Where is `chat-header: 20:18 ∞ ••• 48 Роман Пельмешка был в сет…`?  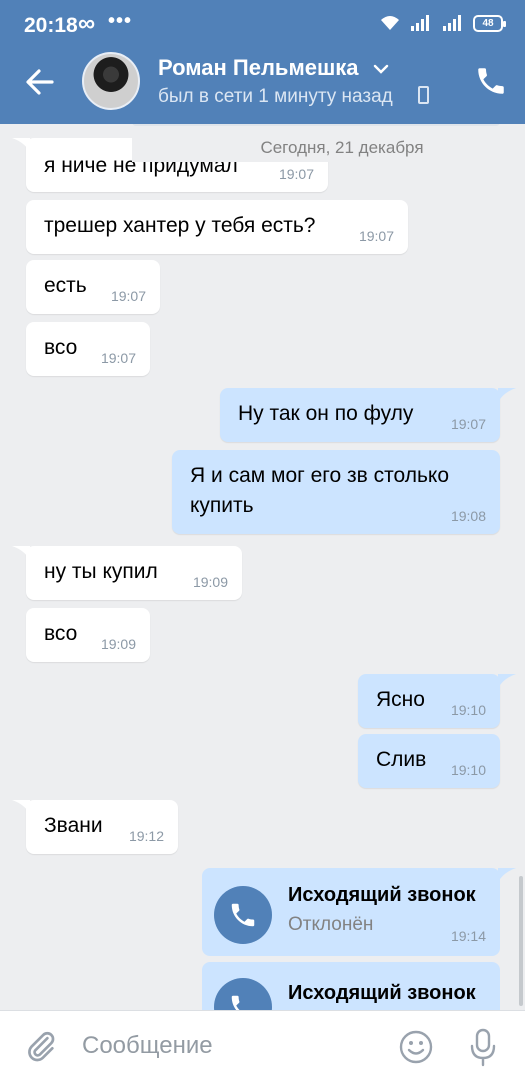
chat-header: 20:18 ∞ ••• 48 Роман Пельмешка был в сет… is located at coordinates (262, 62).